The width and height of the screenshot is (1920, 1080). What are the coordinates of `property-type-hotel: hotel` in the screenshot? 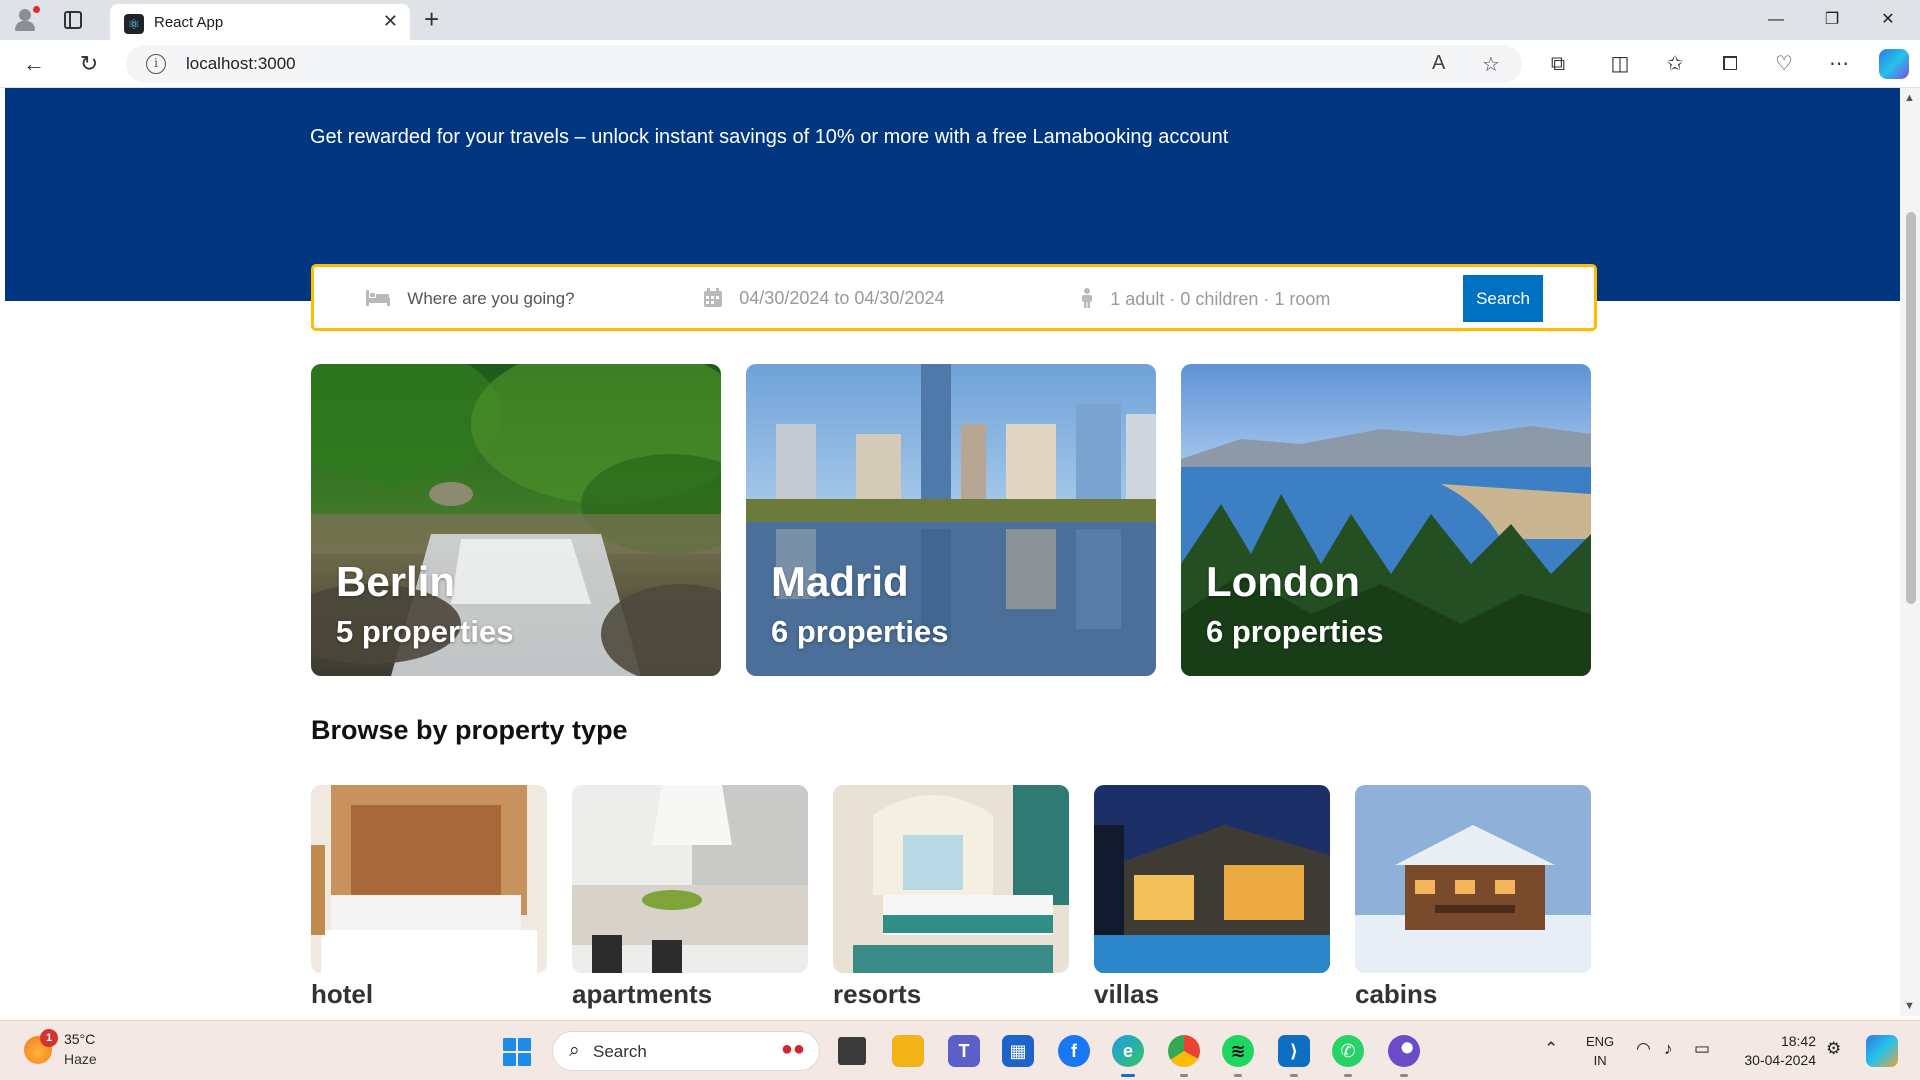 It's located at (429, 897).